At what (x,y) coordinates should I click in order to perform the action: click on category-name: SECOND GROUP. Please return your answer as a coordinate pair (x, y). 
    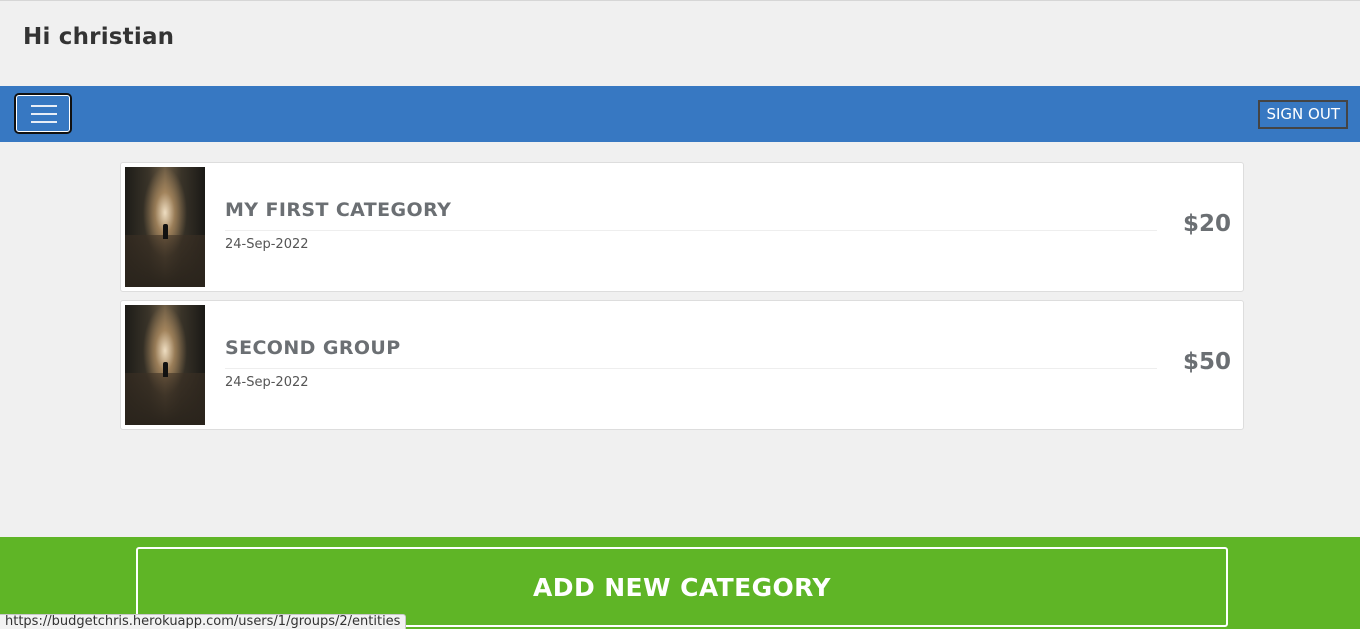
    Looking at the image, I should click on (313, 348).